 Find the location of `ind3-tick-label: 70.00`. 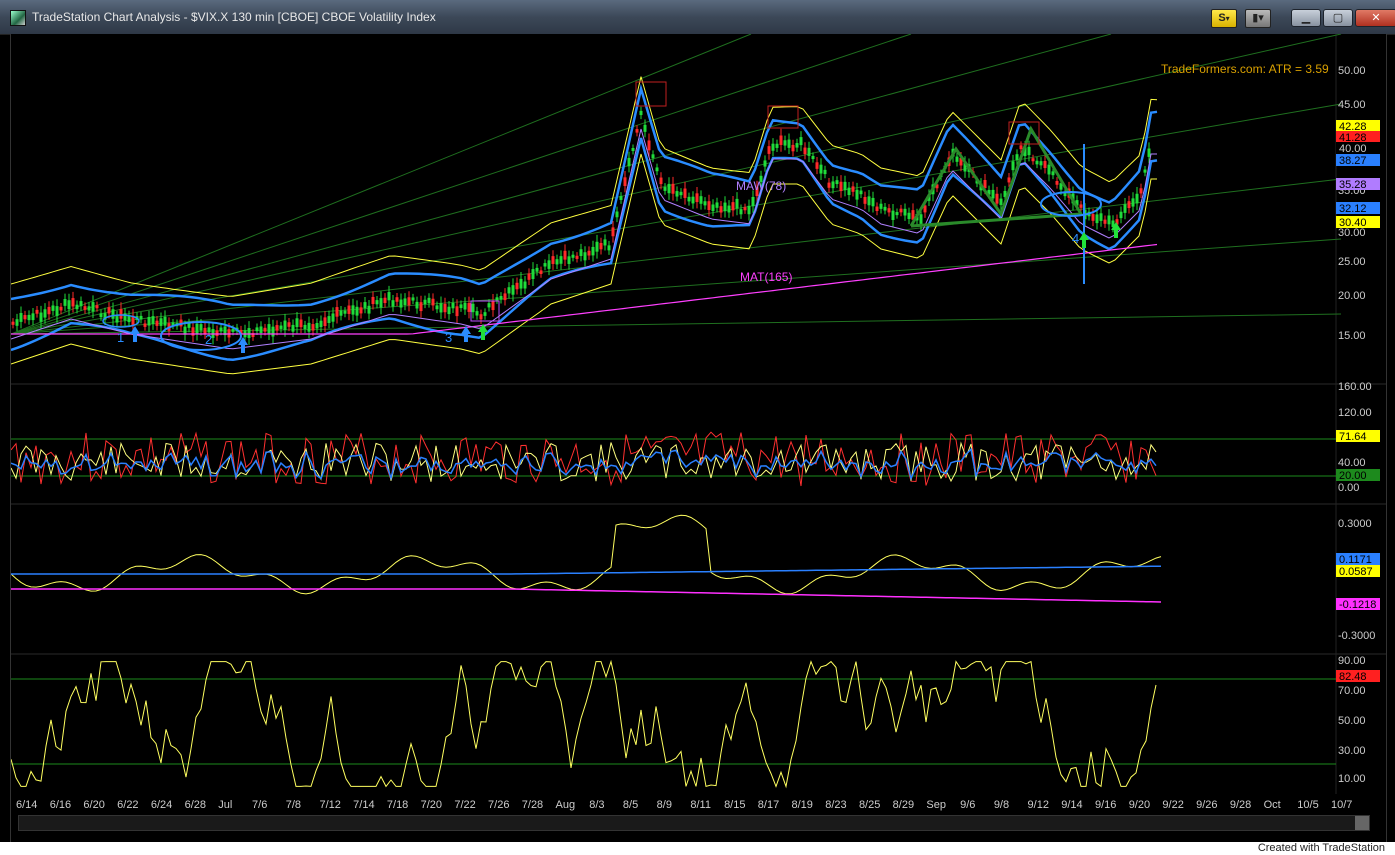

ind3-tick-label: 70.00 is located at coordinates (1352, 691).